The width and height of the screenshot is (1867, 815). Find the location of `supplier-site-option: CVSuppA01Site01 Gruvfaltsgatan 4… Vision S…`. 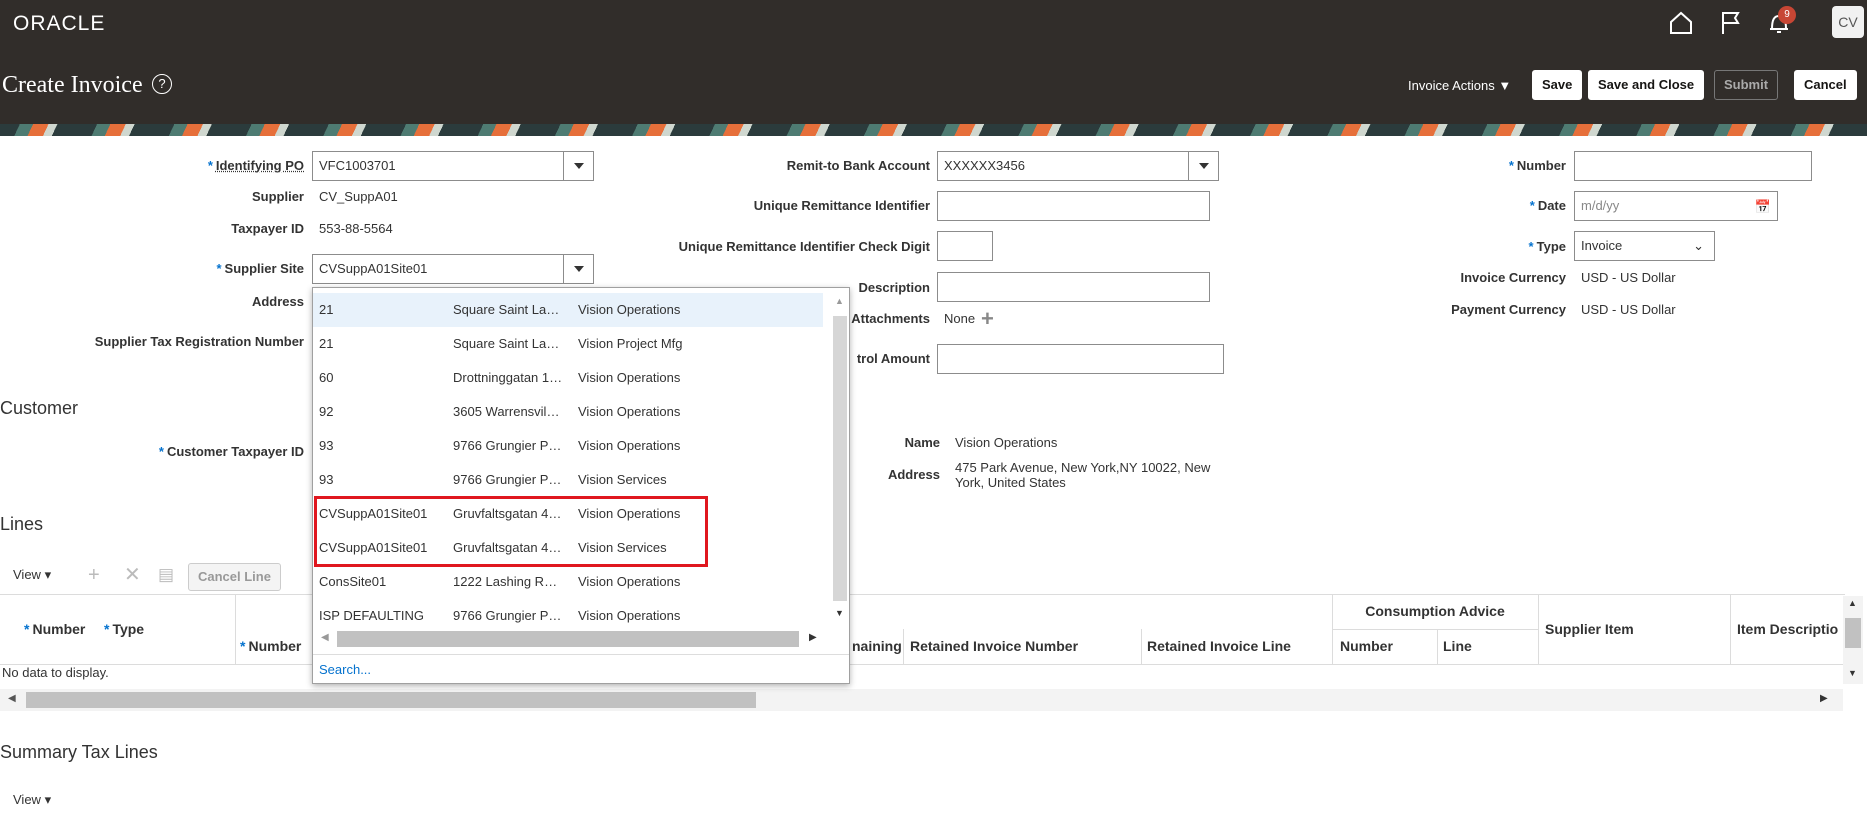

supplier-site-option: CVSuppA01Site01 Gruvfaltsgatan 4… Vision S… is located at coordinates (568, 548).